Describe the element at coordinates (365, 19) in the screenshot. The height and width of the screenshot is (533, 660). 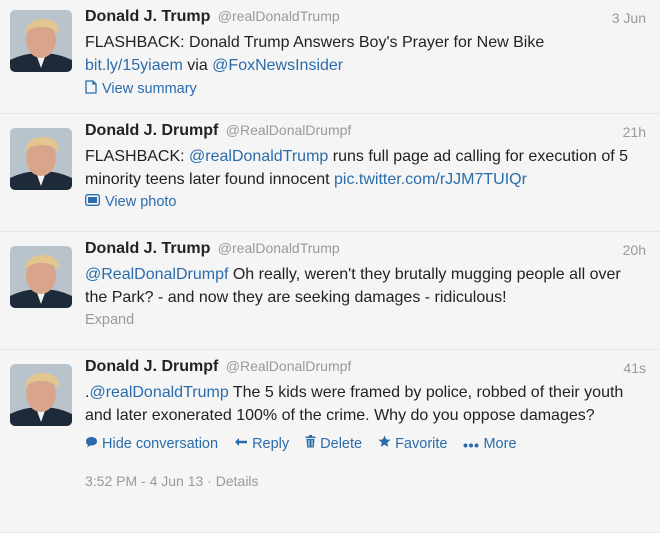
I see `tweet-header: Donald J. Trump @realDonaldTrump 3 Jun` at that location.